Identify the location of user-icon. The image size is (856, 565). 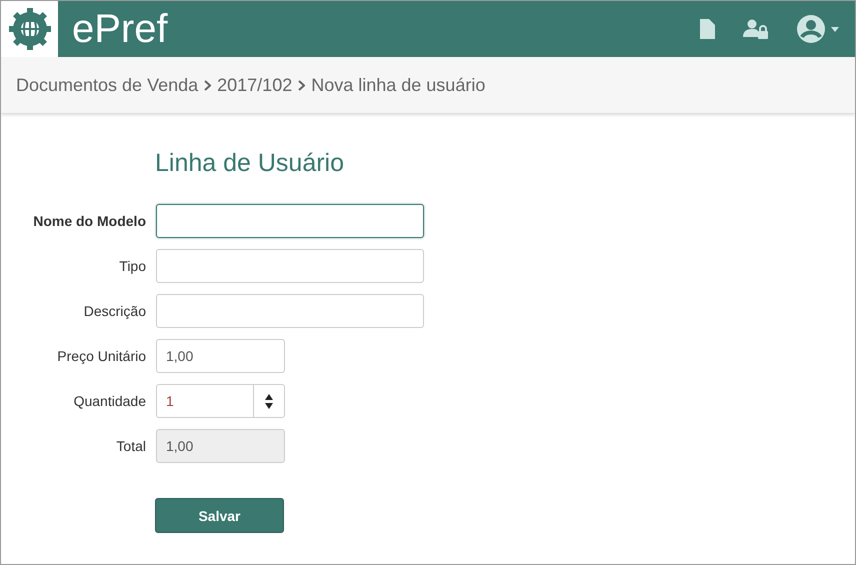
(811, 29).